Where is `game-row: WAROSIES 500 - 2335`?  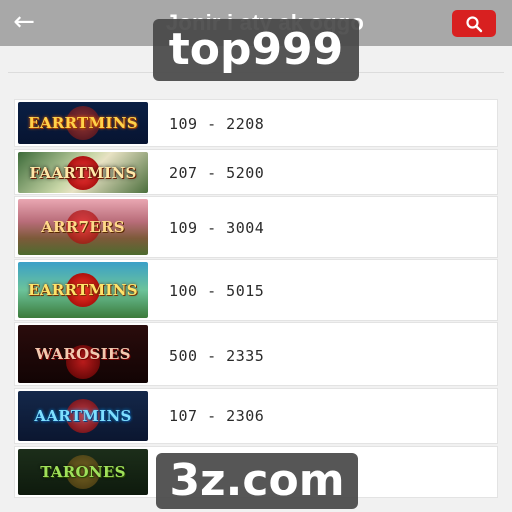 game-row: WAROSIES 500 - 2335 is located at coordinates (256, 354).